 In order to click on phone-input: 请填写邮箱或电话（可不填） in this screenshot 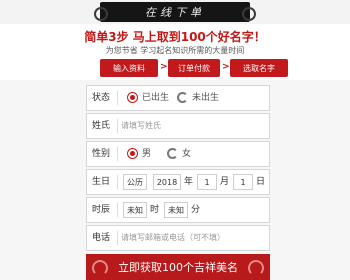, I will do `click(173, 238)`.